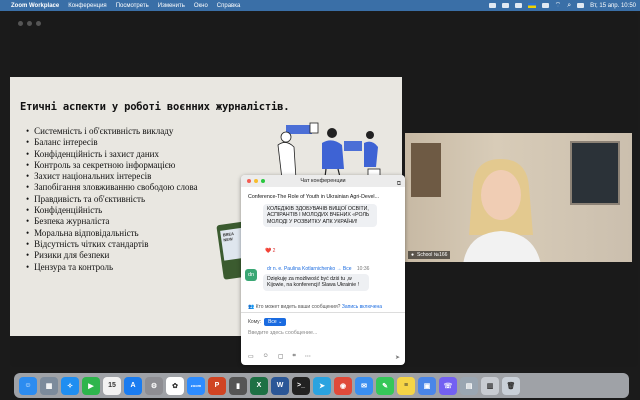 The width and height of the screenshot is (640, 400). What do you see at coordinates (298, 307) in the screenshot?
I see `visibility-question: Кто может видеть ваши сообщения?` at bounding box center [298, 307].